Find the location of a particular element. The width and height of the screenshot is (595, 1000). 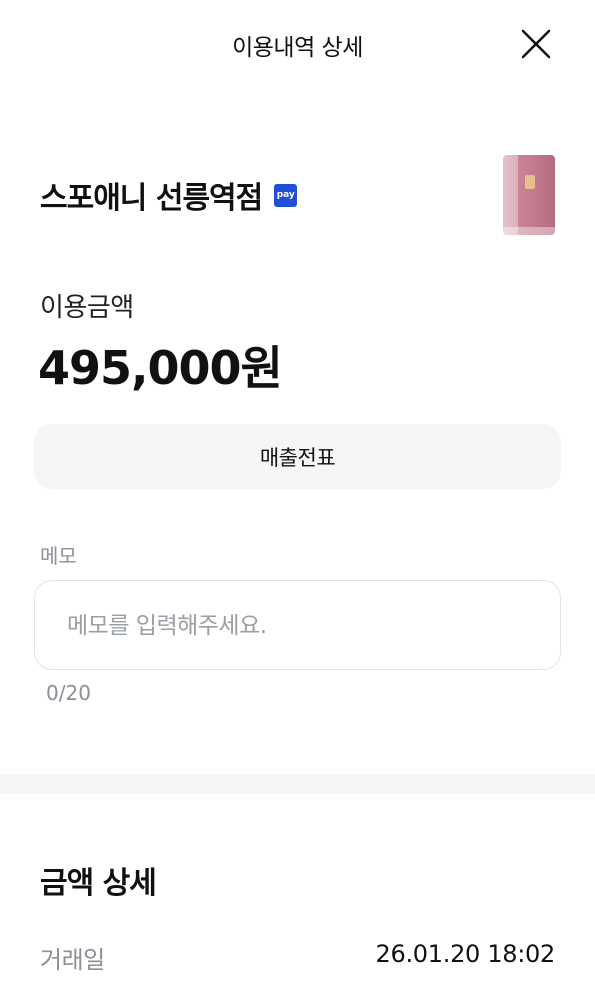

header: 이용내역 상세 is located at coordinates (297, 44).